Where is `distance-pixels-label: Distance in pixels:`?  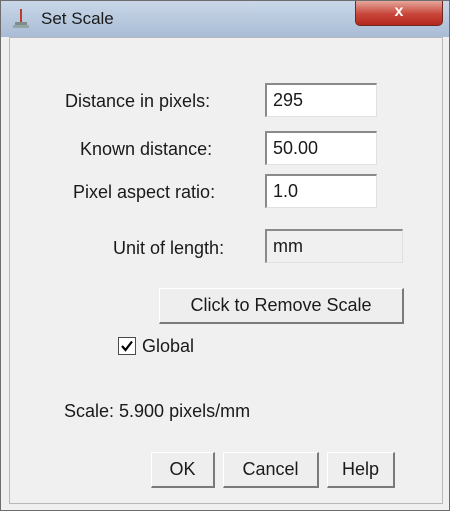 distance-pixels-label: Distance in pixels: is located at coordinates (138, 101).